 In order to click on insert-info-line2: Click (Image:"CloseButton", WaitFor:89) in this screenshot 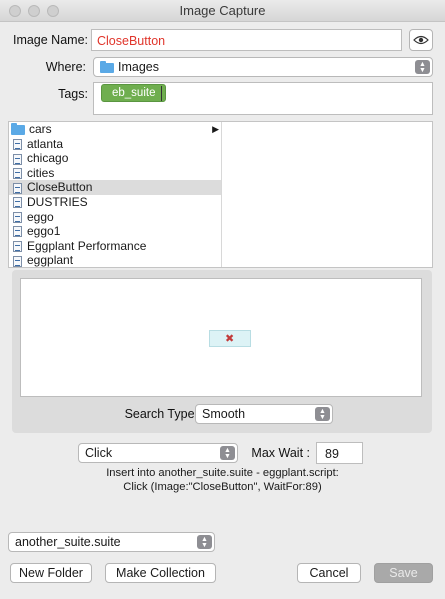, I will do `click(222, 487)`.